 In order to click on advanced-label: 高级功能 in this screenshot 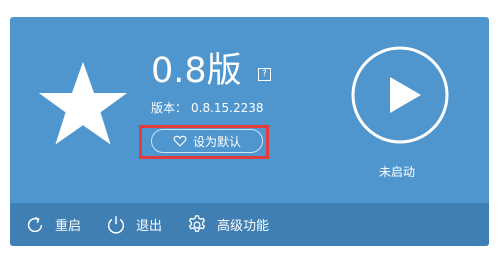, I will do `click(243, 226)`.